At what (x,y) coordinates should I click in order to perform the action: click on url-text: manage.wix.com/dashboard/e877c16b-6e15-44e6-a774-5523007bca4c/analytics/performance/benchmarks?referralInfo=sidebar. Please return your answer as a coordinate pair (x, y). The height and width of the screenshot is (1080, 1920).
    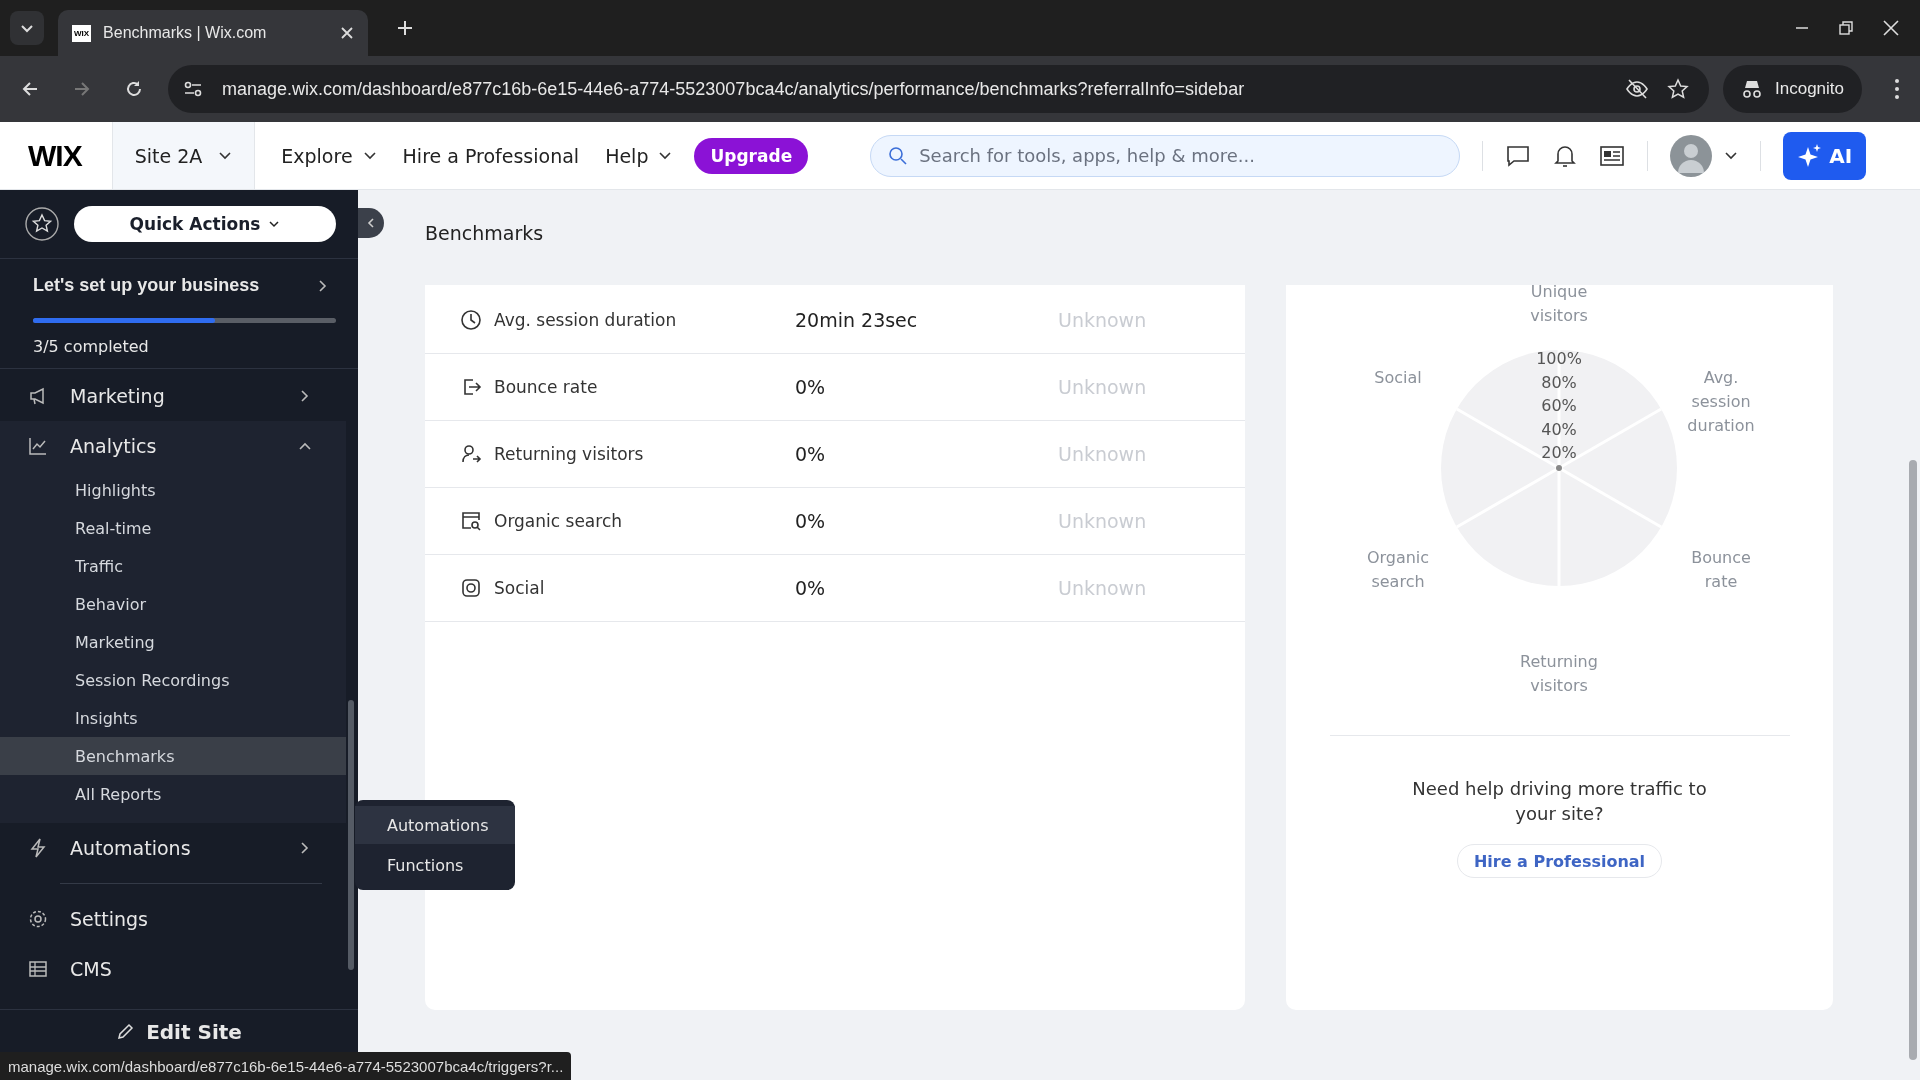
    Looking at the image, I should click on (733, 89).